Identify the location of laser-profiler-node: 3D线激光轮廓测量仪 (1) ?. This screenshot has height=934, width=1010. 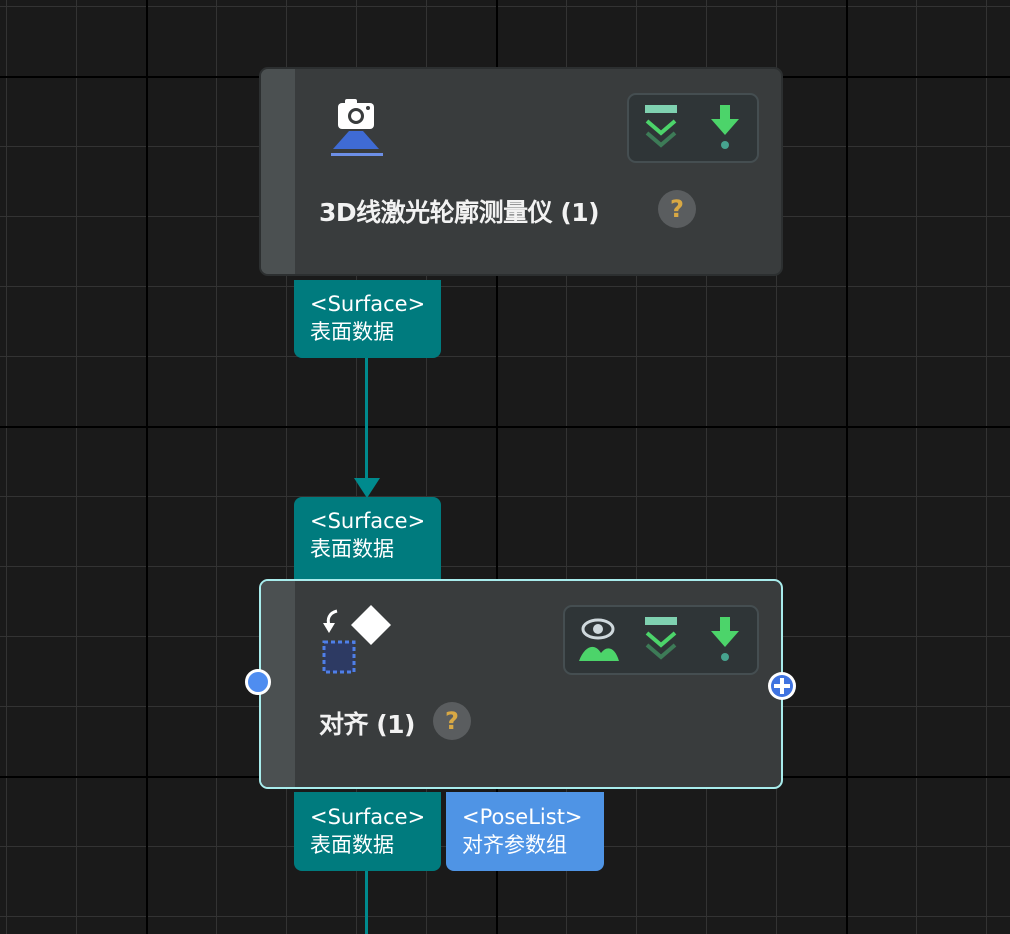
(521, 171).